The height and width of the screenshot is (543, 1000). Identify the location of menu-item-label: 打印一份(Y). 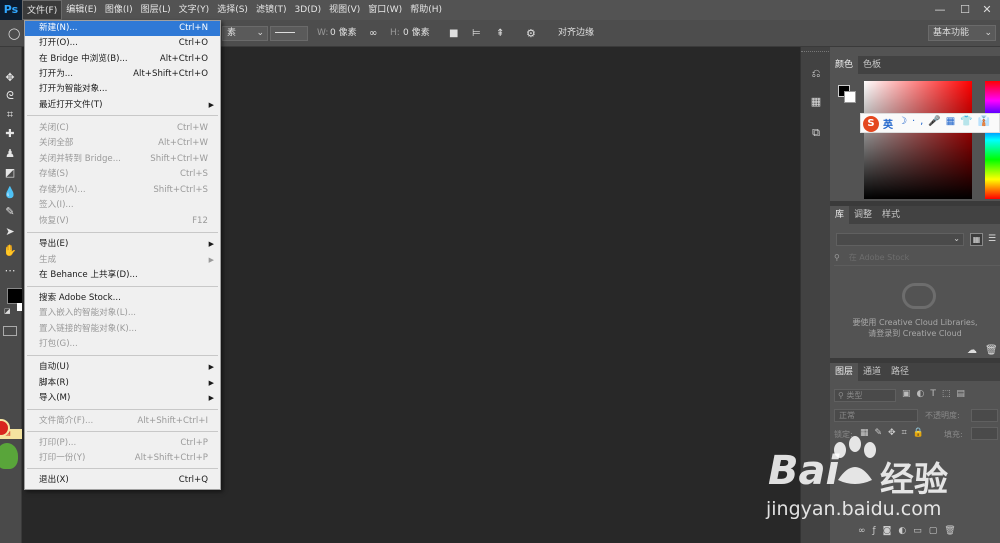
(62, 458).